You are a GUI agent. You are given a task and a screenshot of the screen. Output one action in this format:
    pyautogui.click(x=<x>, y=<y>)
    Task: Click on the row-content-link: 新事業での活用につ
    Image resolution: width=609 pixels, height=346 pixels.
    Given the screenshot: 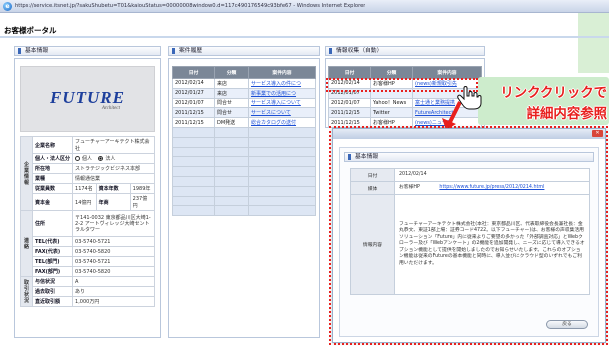 What is the action you would take?
    pyautogui.click(x=282, y=93)
    